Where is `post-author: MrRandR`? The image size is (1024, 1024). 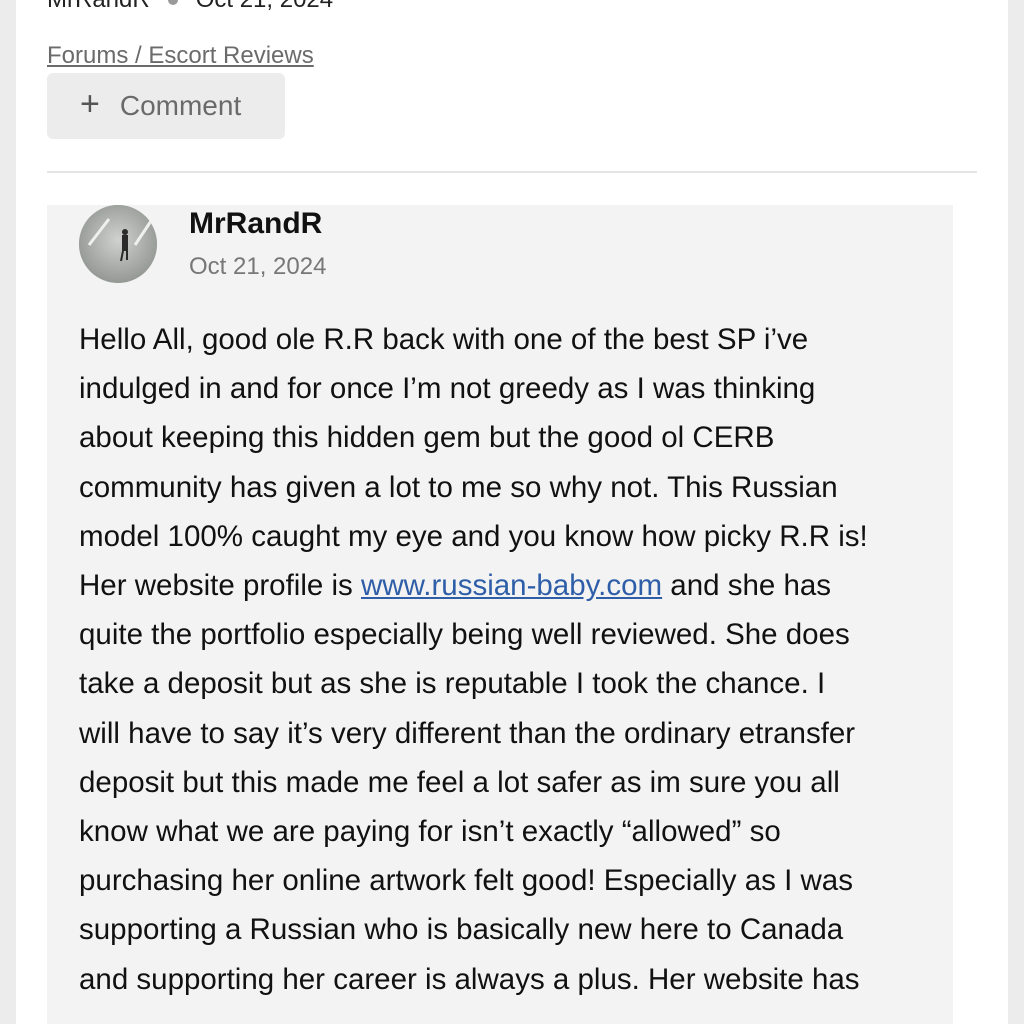 post-author: MrRandR is located at coordinates (255, 224).